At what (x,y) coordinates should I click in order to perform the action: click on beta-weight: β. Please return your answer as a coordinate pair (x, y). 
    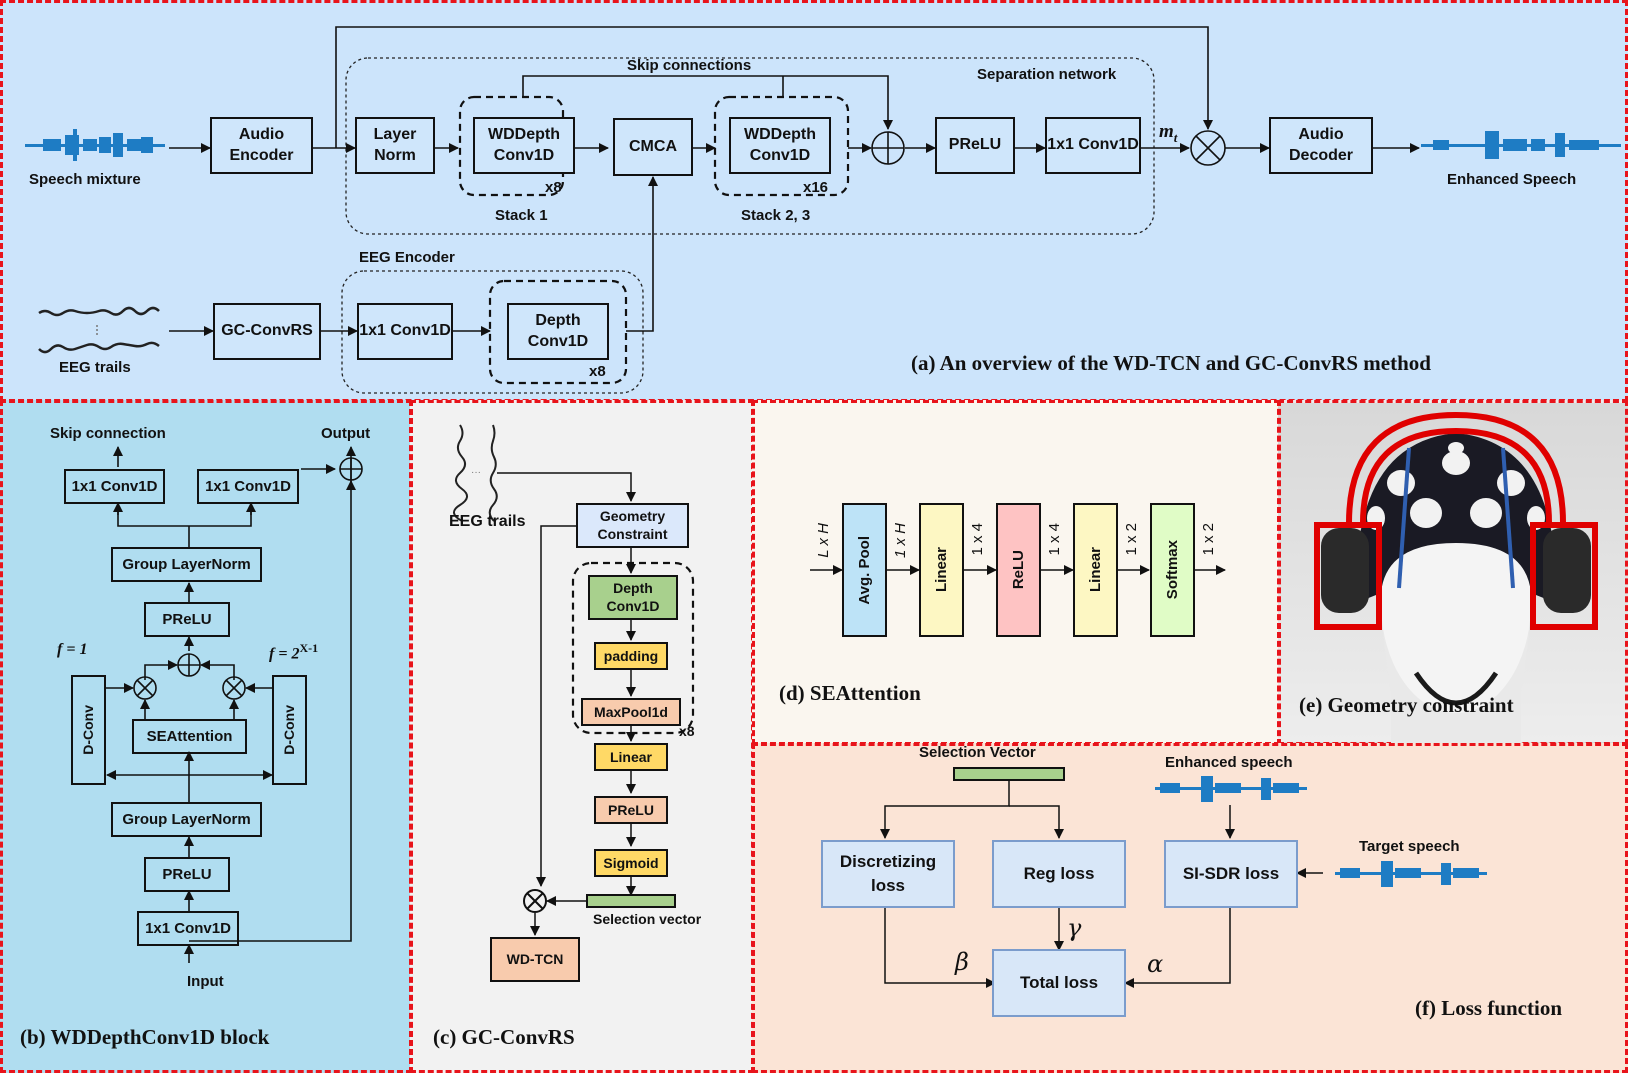
    Looking at the image, I should click on (962, 962).